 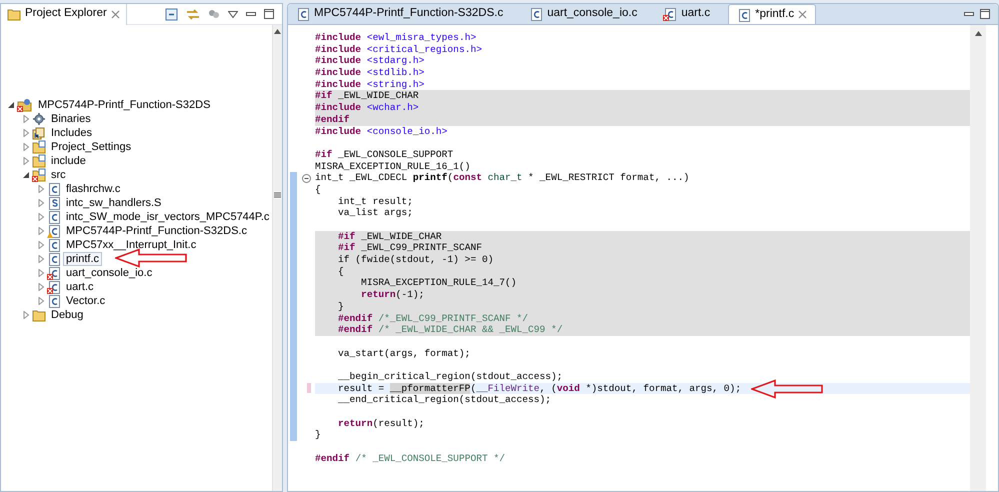 What do you see at coordinates (370, 73) in the screenshot?
I see `code-line: #include <stdlib.h>` at bounding box center [370, 73].